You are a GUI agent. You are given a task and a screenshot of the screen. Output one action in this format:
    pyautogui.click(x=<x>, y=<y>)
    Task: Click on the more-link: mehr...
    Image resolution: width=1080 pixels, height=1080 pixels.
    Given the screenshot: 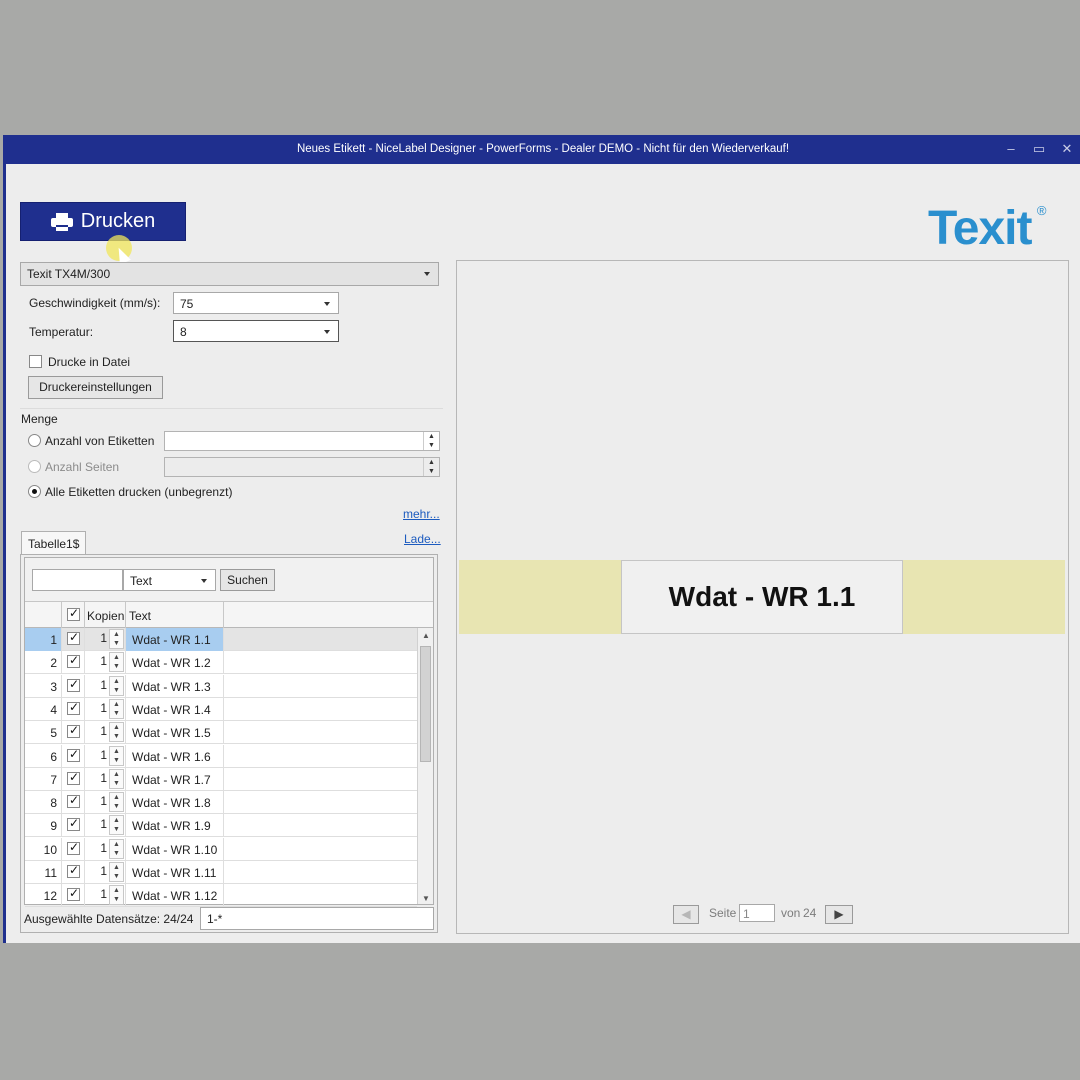 What is the action you would take?
    pyautogui.click(x=421, y=514)
    